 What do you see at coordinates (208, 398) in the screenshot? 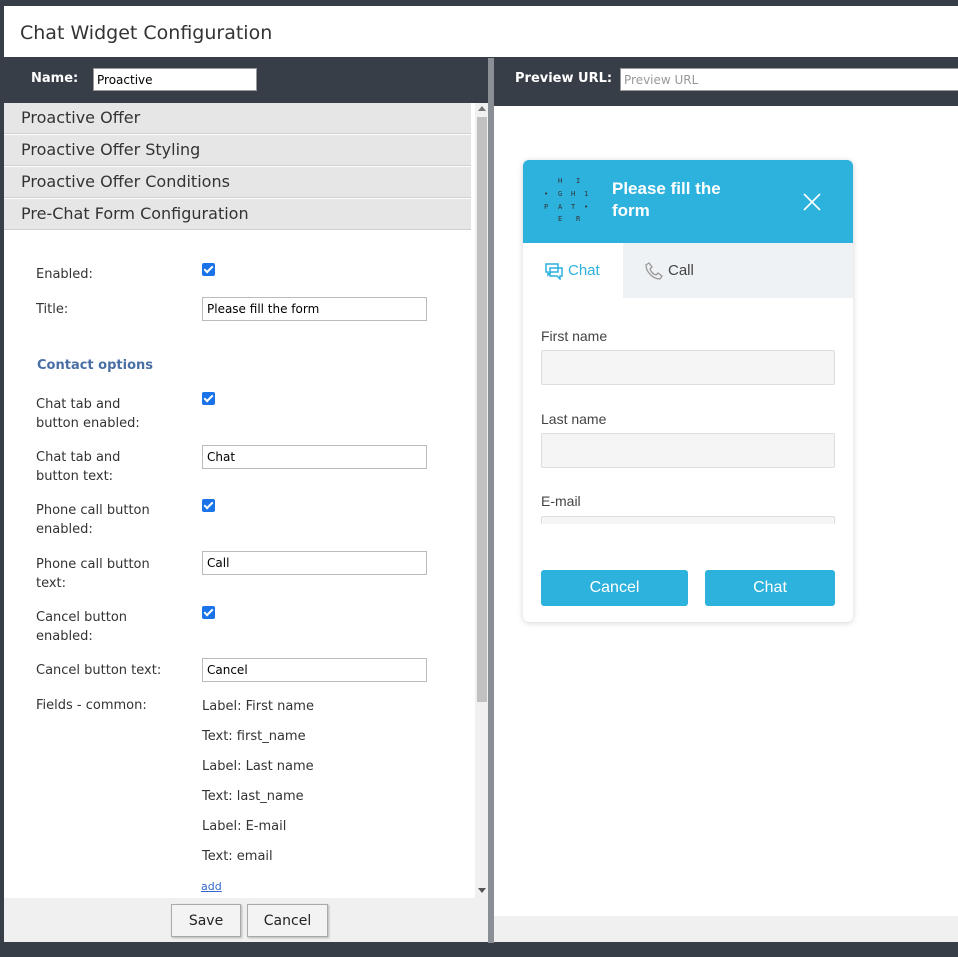
I see `chat-tab-enabled-checkbox` at bounding box center [208, 398].